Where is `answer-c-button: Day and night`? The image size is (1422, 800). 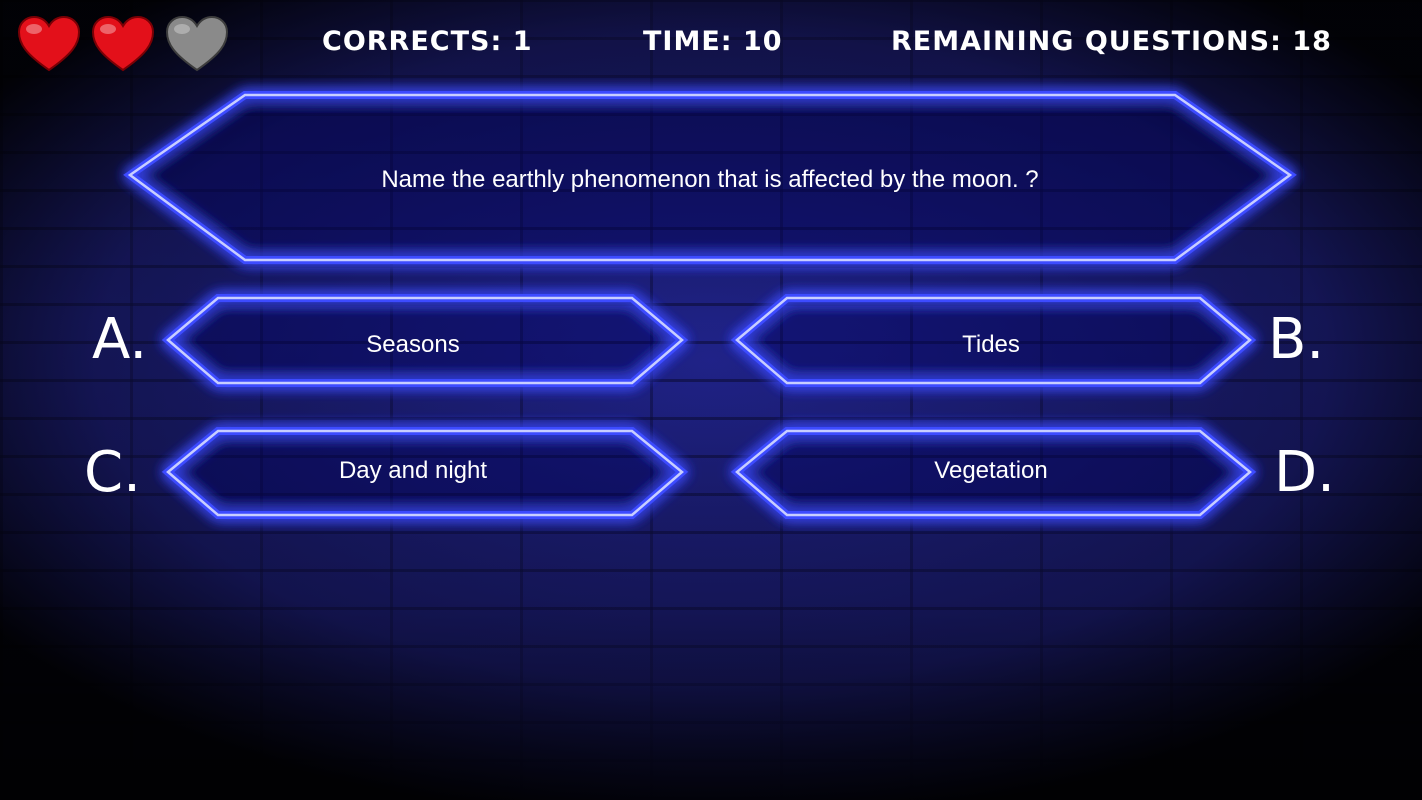 answer-c-button: Day and night is located at coordinates (425, 473).